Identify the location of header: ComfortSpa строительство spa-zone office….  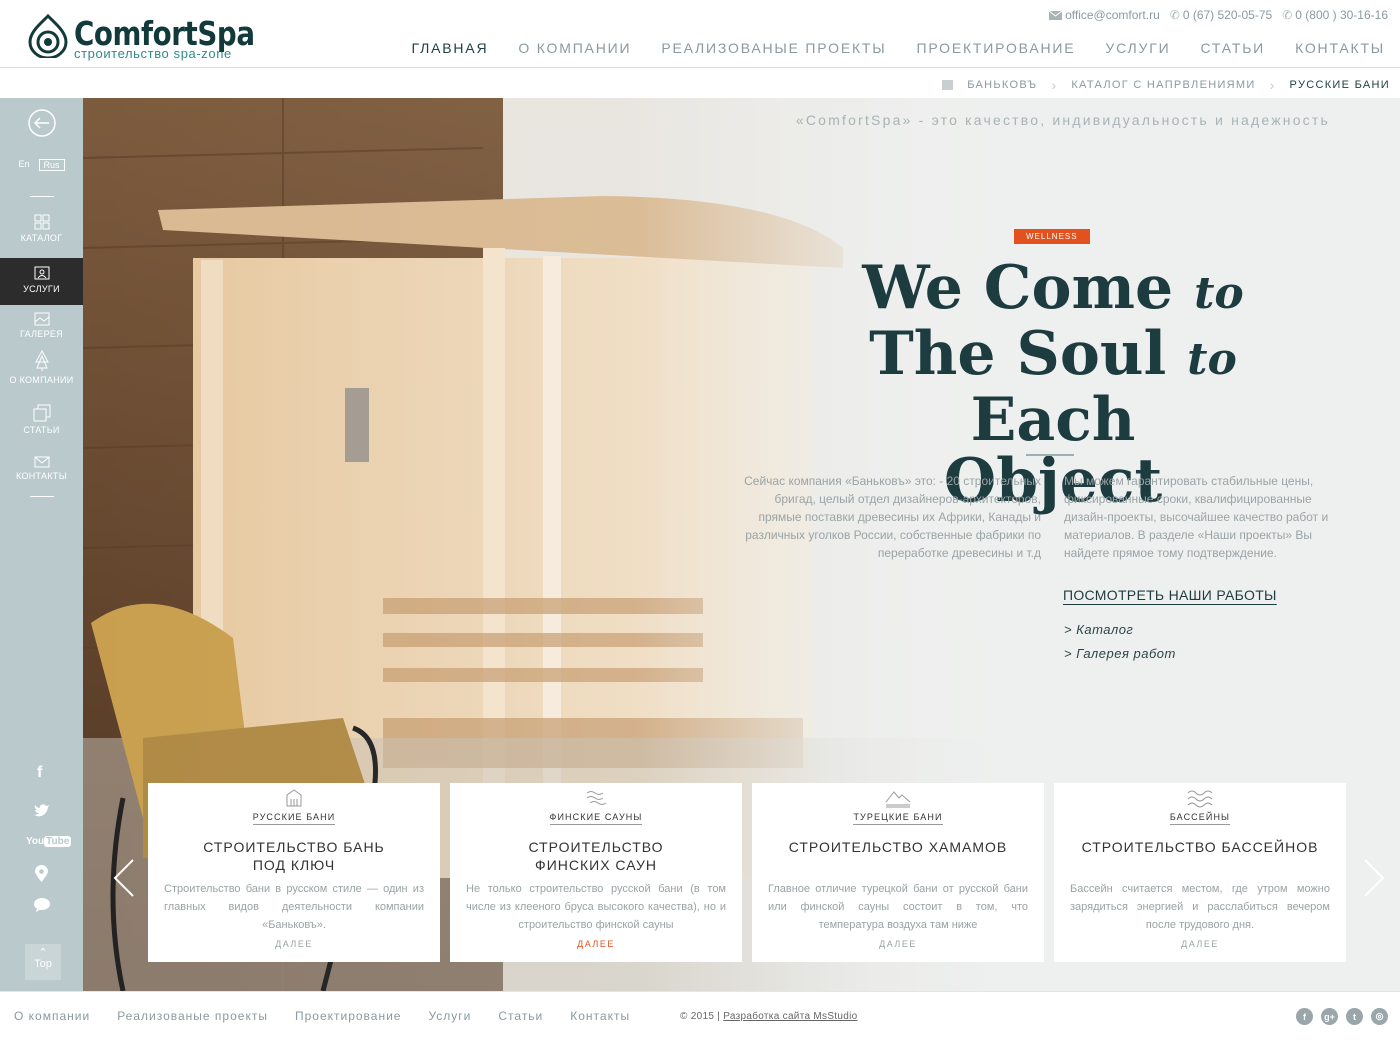
(700, 34).